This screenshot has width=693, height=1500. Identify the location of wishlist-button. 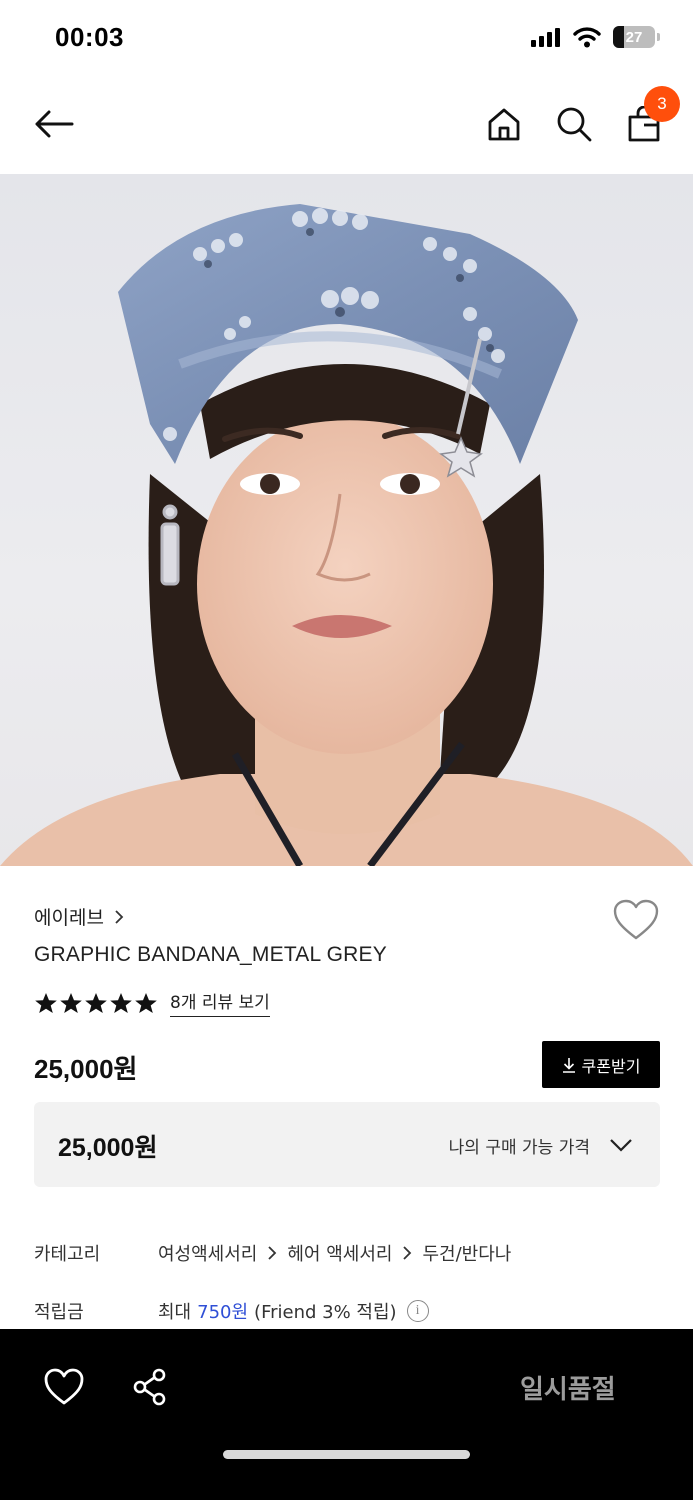
(636, 920).